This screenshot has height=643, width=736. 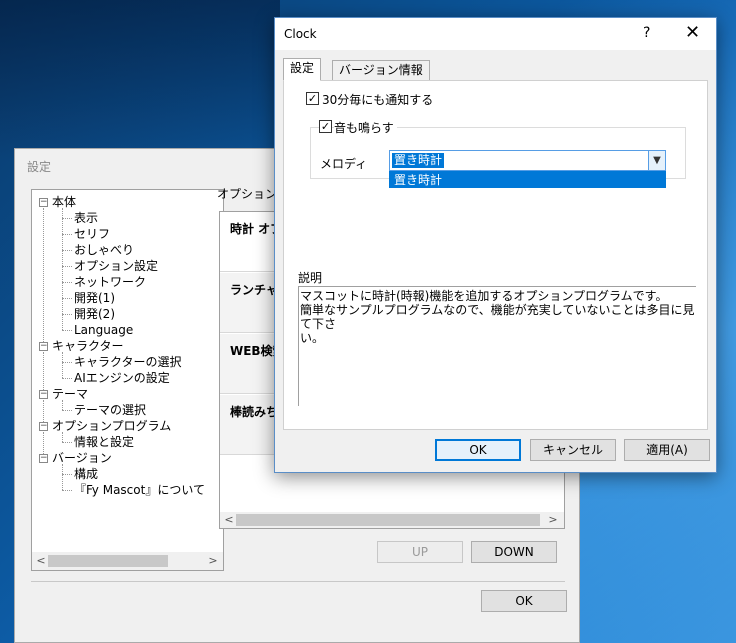 What do you see at coordinates (104, 250) in the screenshot?
I see `tree-leaf-label: おしゃべり` at bounding box center [104, 250].